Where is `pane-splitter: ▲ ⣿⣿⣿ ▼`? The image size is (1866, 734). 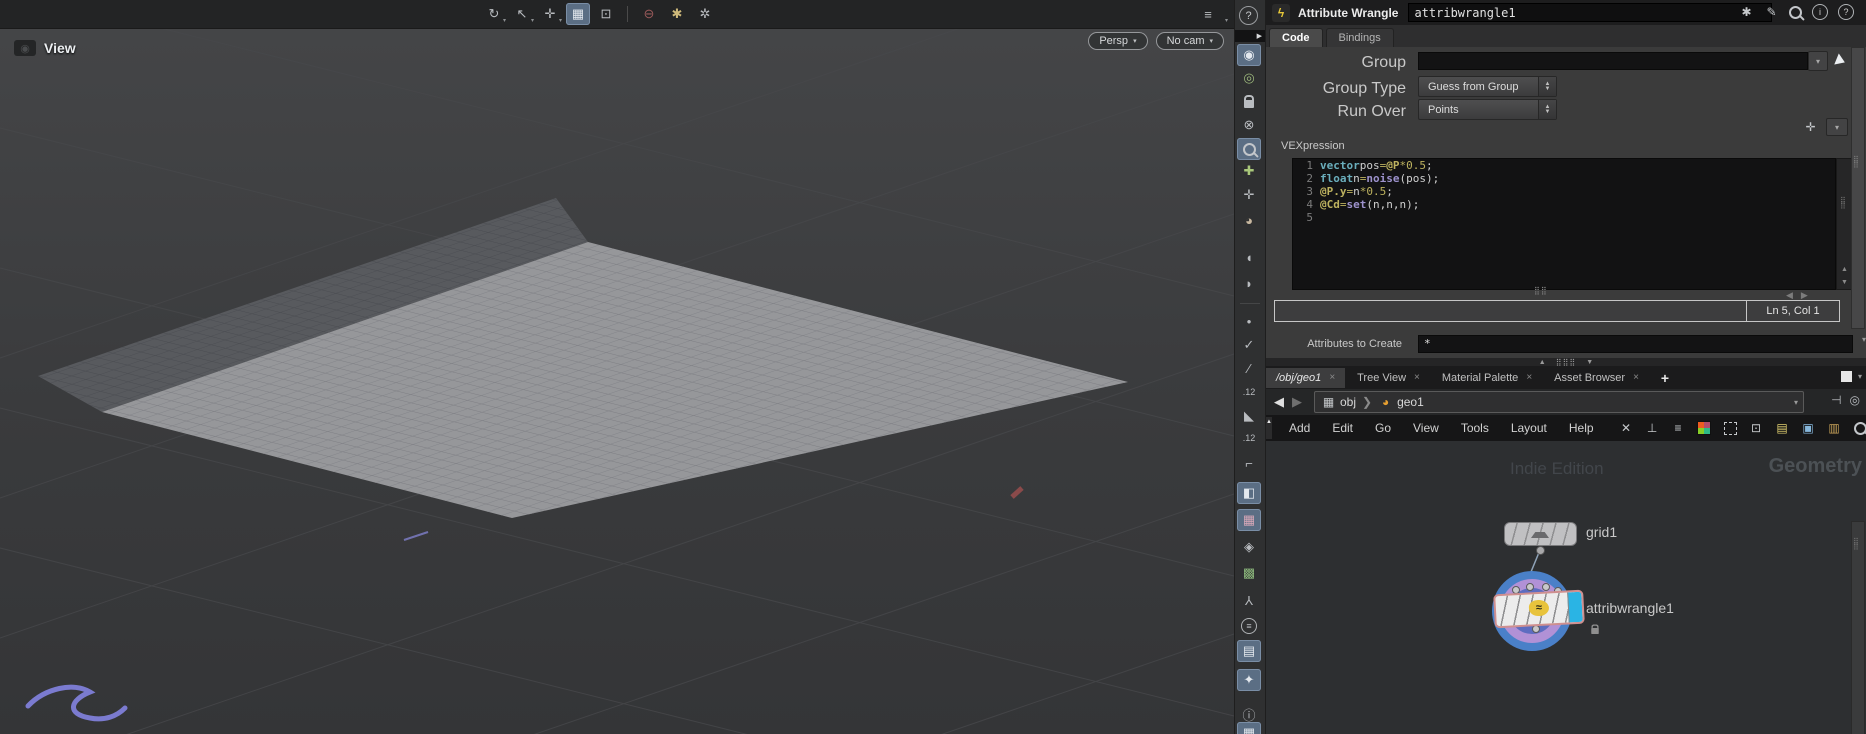 pane-splitter: ▲ ⣿⣿⣿ ▼ is located at coordinates (1566, 362).